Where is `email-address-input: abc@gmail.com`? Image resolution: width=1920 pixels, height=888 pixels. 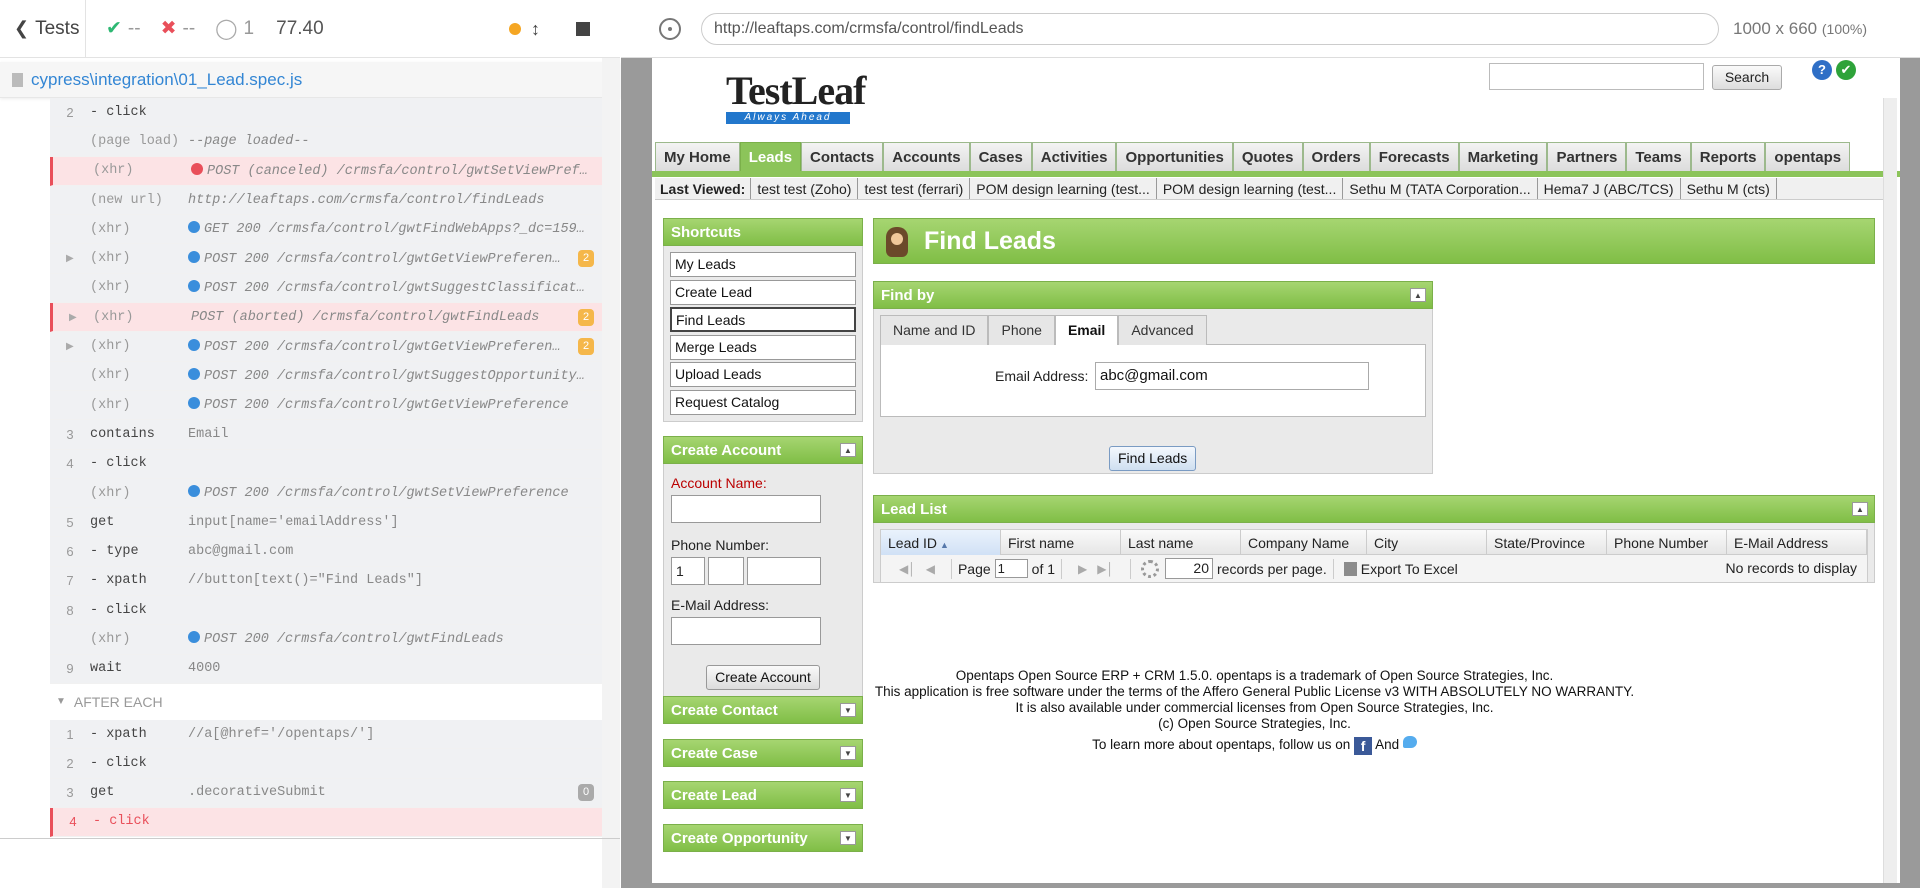 email-address-input: abc@gmail.com is located at coordinates (1232, 376).